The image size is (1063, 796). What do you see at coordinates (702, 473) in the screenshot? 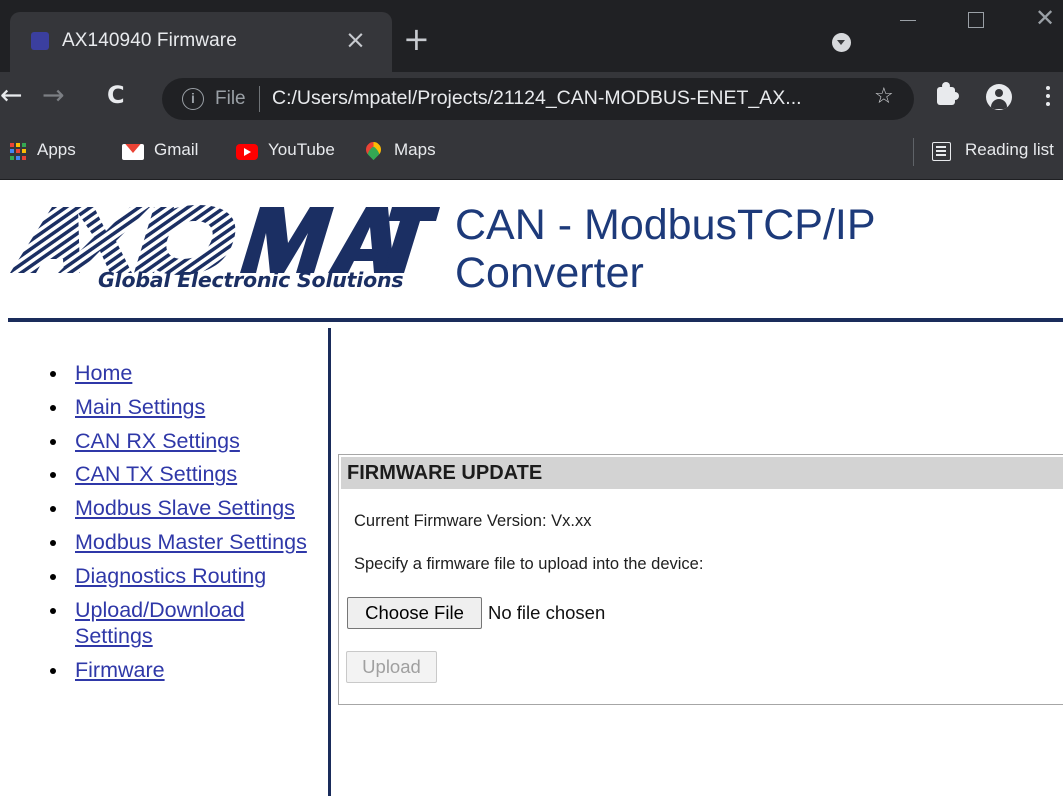
I see `firmware-heading: FIRMWARE UPDATE` at bounding box center [702, 473].